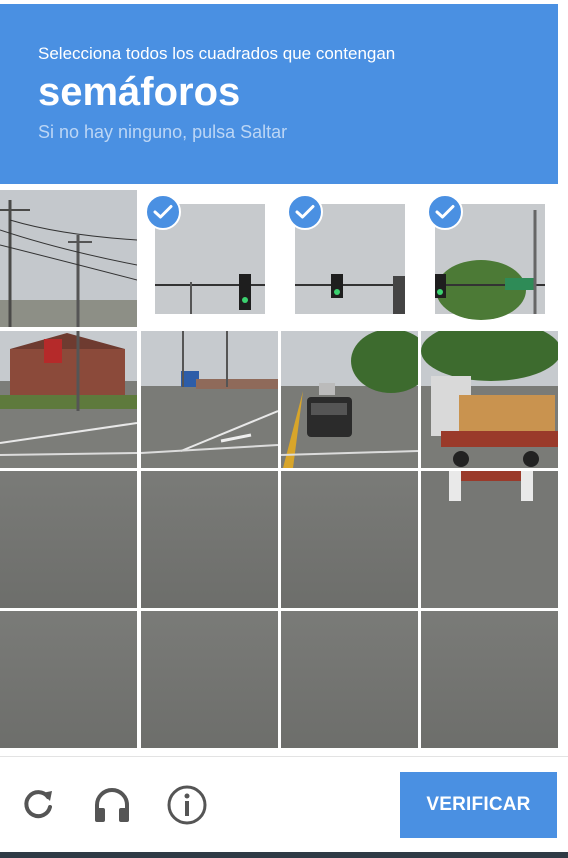 The height and width of the screenshot is (858, 568). What do you see at coordinates (38, 805) in the screenshot?
I see `reload-icon` at bounding box center [38, 805].